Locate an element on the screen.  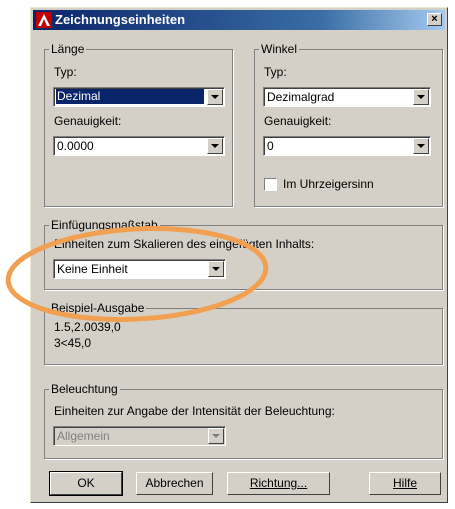
insertion-scale-dropdown: Keine Einheit is located at coordinates (139, 269).